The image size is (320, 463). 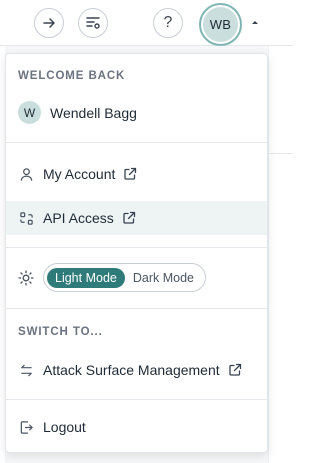 What do you see at coordinates (146, 23) in the screenshot?
I see `top-toolbar: ? WB` at bounding box center [146, 23].